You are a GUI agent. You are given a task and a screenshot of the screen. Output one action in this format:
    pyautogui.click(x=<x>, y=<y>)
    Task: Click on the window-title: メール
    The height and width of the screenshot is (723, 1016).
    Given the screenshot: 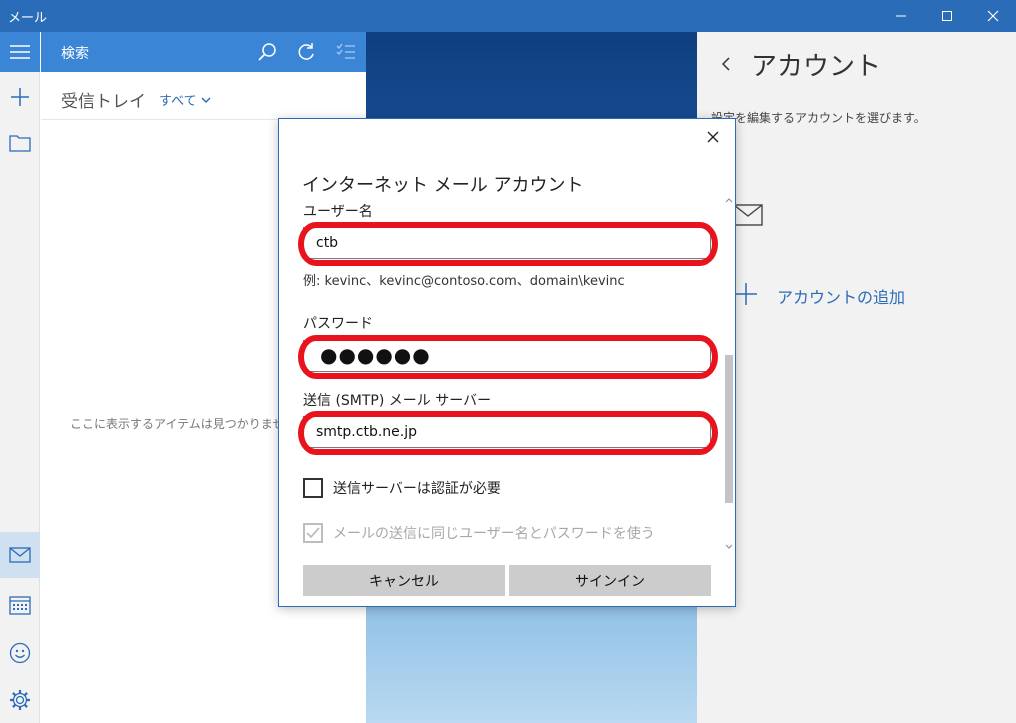 What is the action you would take?
    pyautogui.click(x=28, y=18)
    